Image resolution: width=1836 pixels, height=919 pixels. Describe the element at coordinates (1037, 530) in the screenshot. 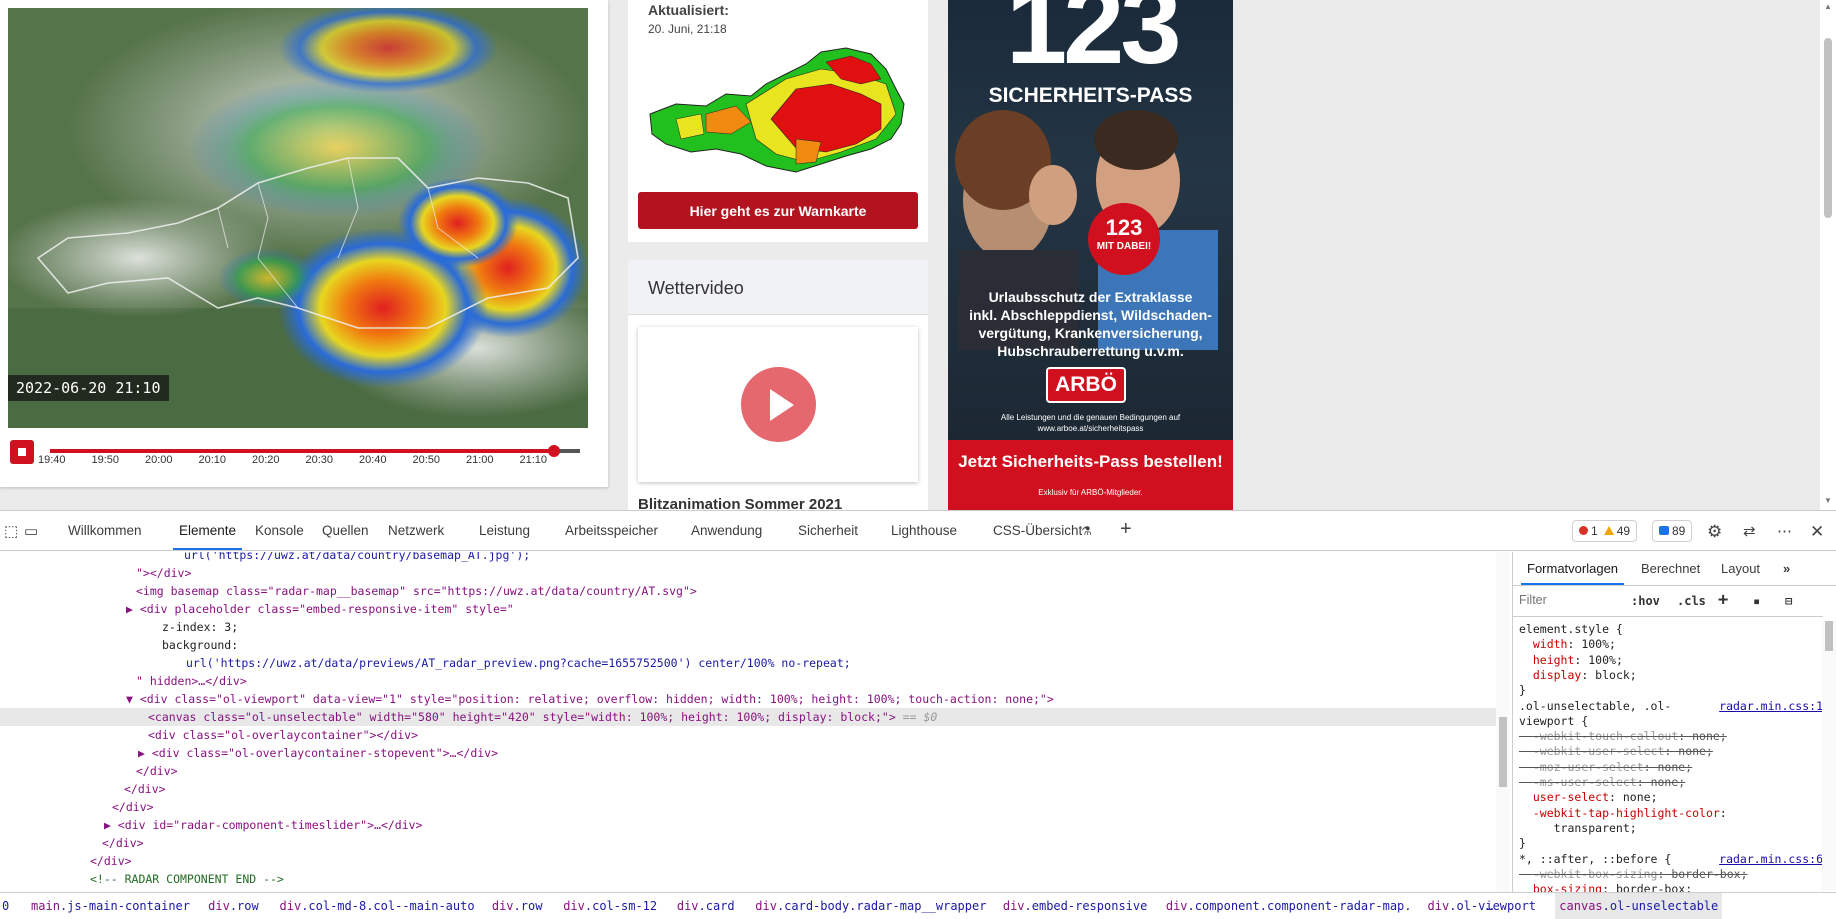

I see `tab-css-uebersicht: CSS-Übersicht` at that location.